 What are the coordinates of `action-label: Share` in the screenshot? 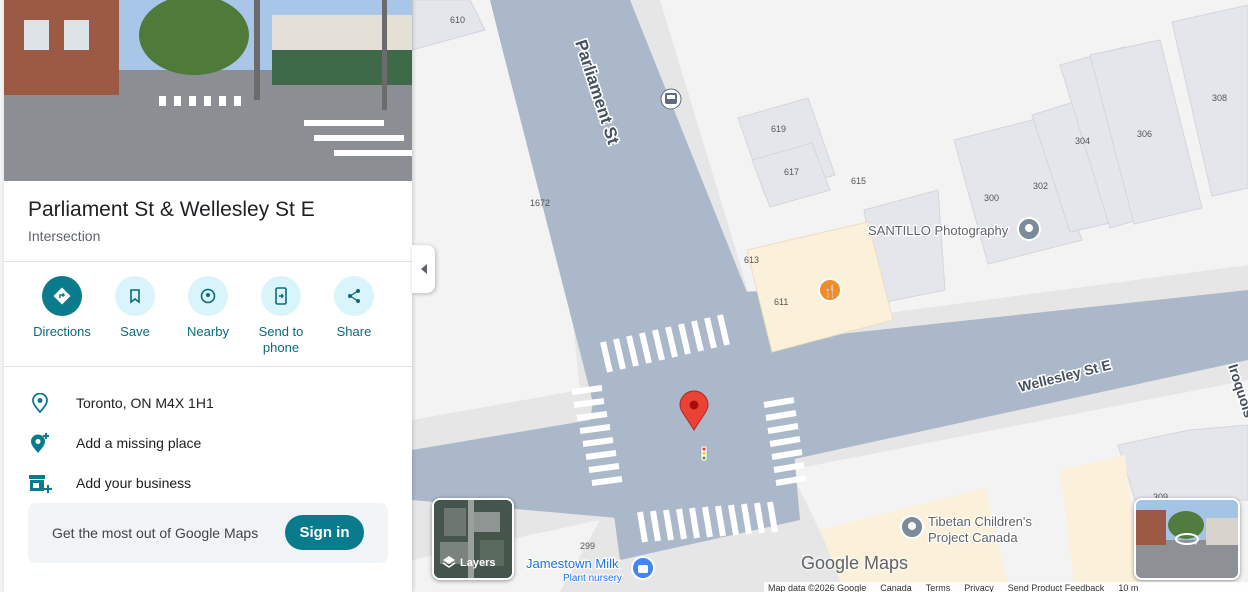 It's located at (354, 331).